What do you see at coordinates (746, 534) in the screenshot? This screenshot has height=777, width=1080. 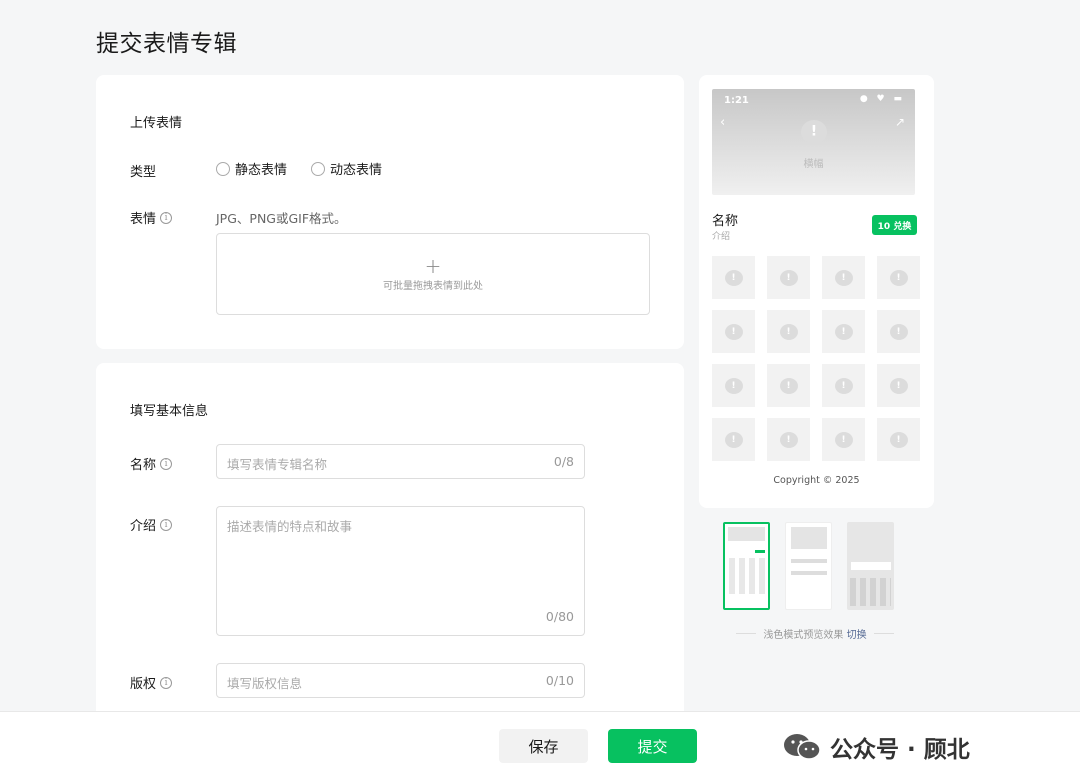 I see `thumb-banner` at bounding box center [746, 534].